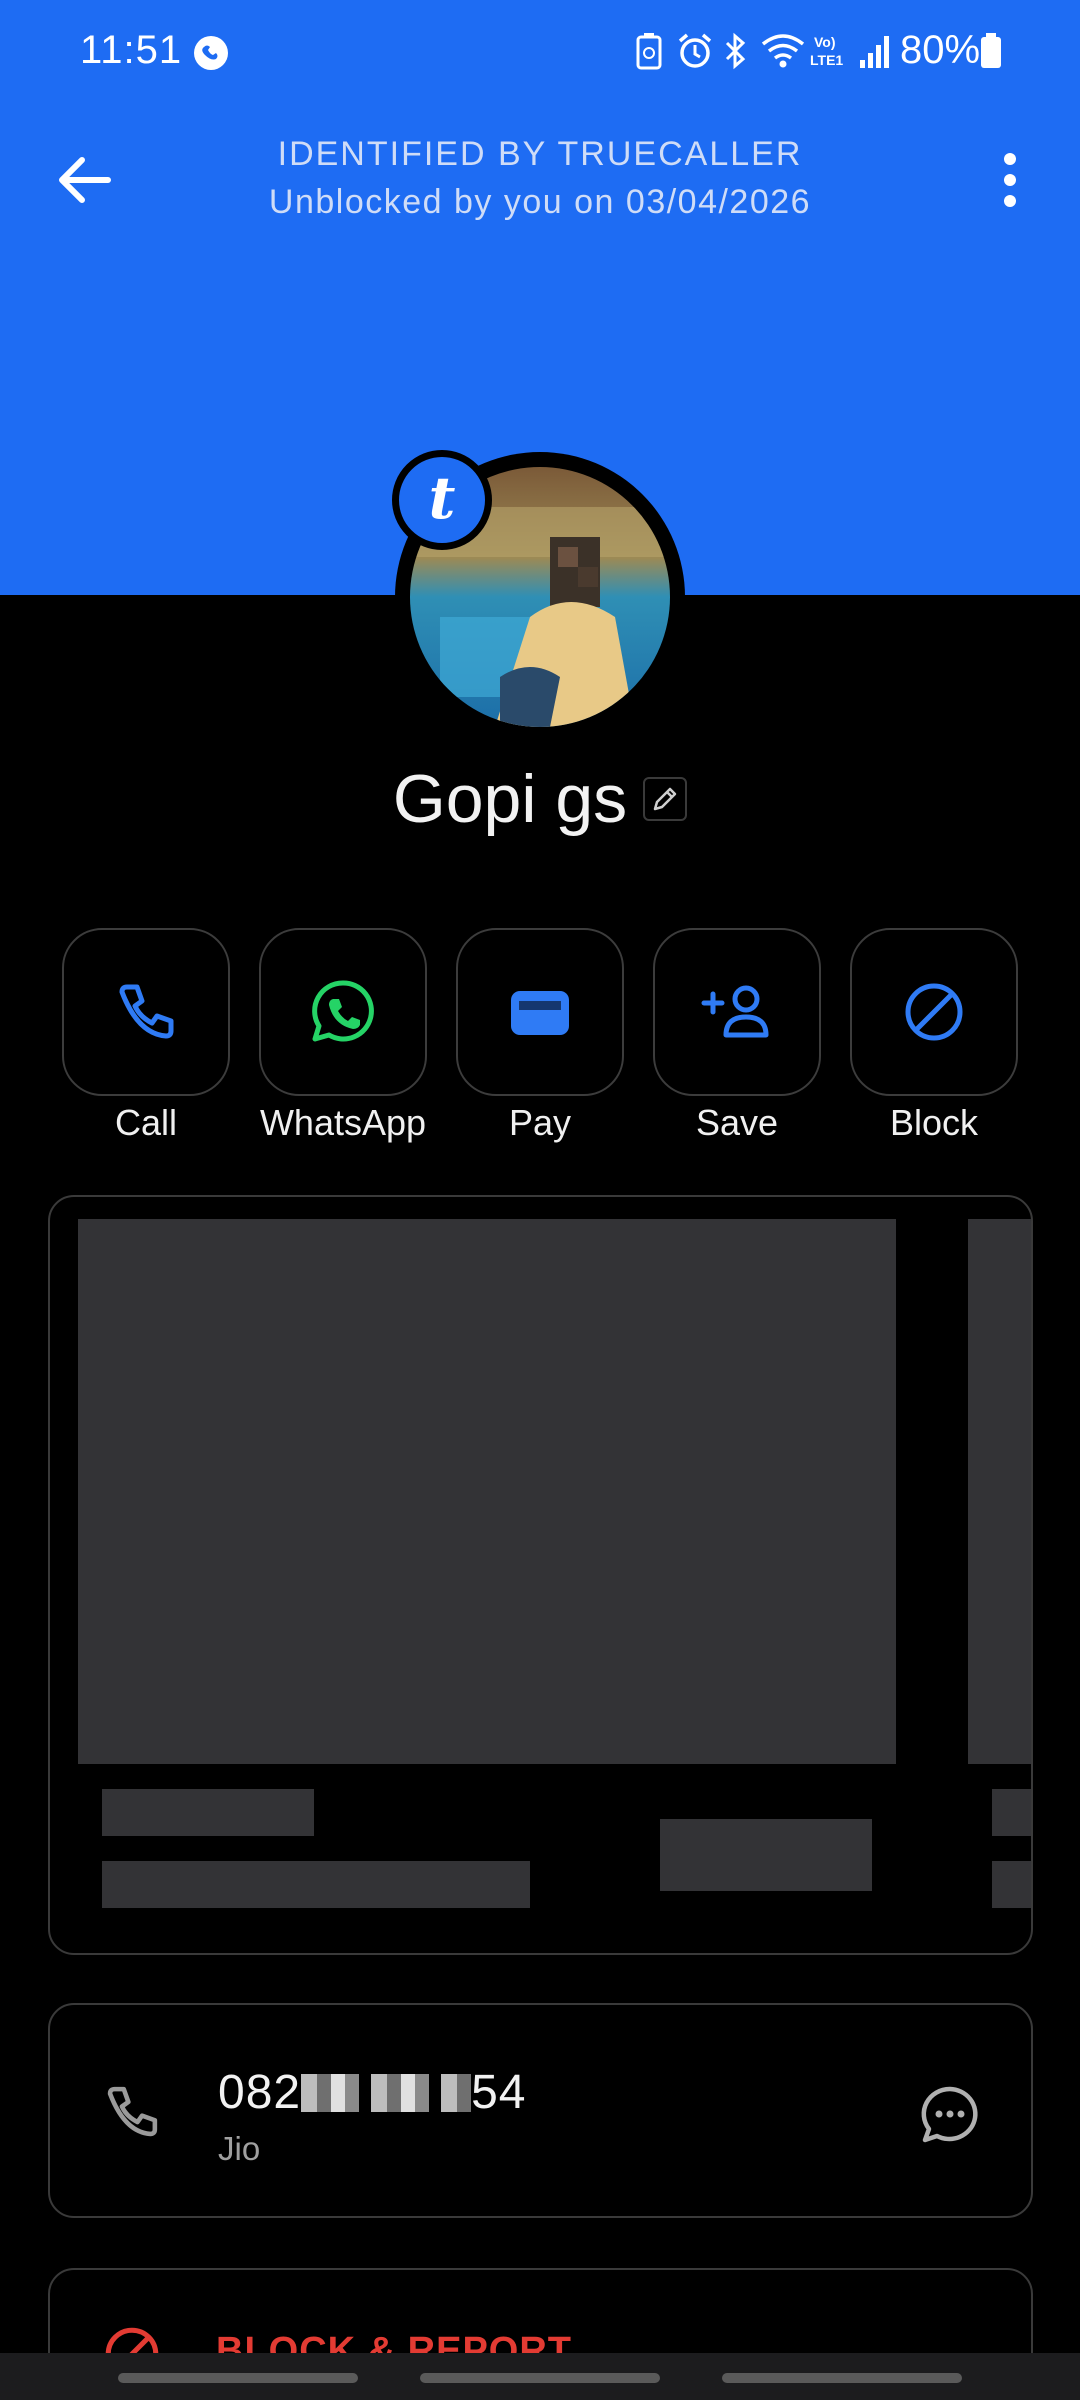 This screenshot has height=2400, width=1080. Describe the element at coordinates (540, 2110) in the screenshot. I see `phone-number-card: 082 54 Jio` at that location.